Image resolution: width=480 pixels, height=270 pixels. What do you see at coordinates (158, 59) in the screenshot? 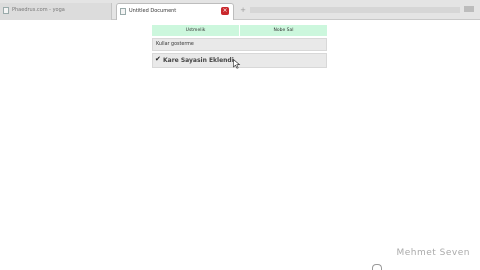
I see `check-icon: ✔` at bounding box center [158, 59].